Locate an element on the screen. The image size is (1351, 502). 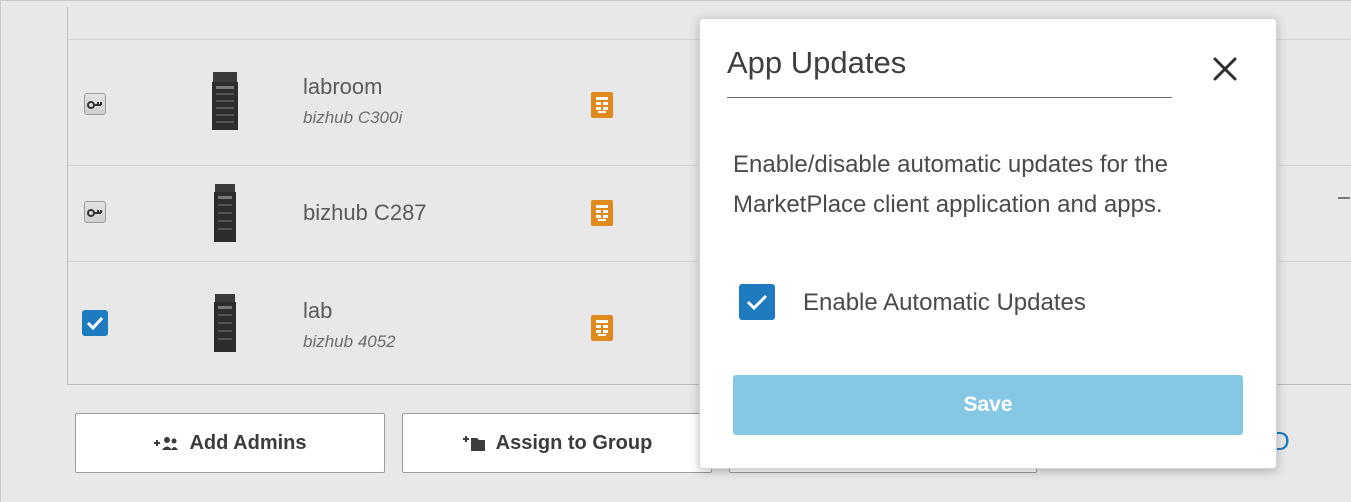
dialog-title: App Updates is located at coordinates (817, 62).